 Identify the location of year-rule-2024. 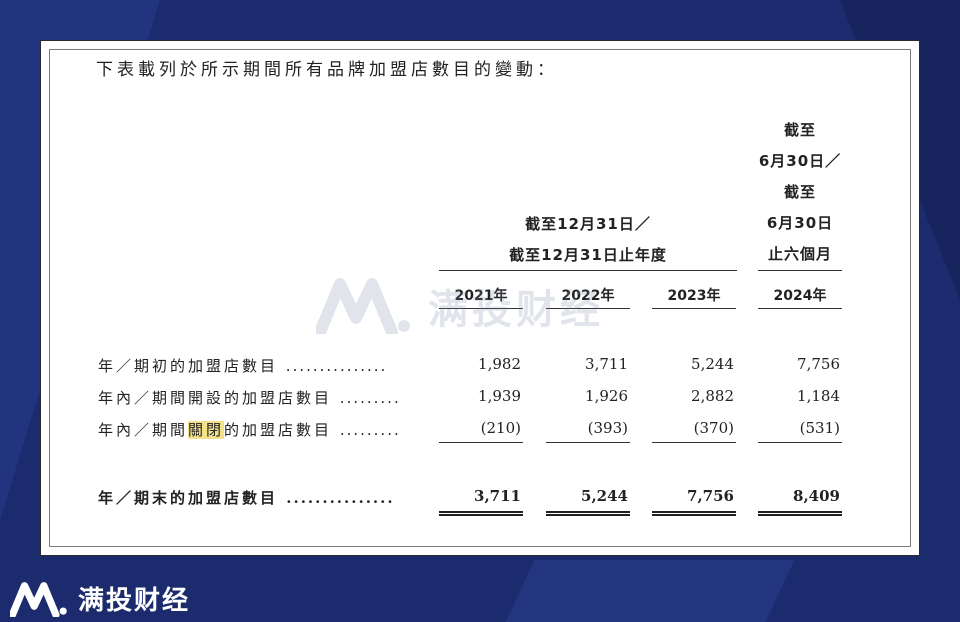
(800, 308).